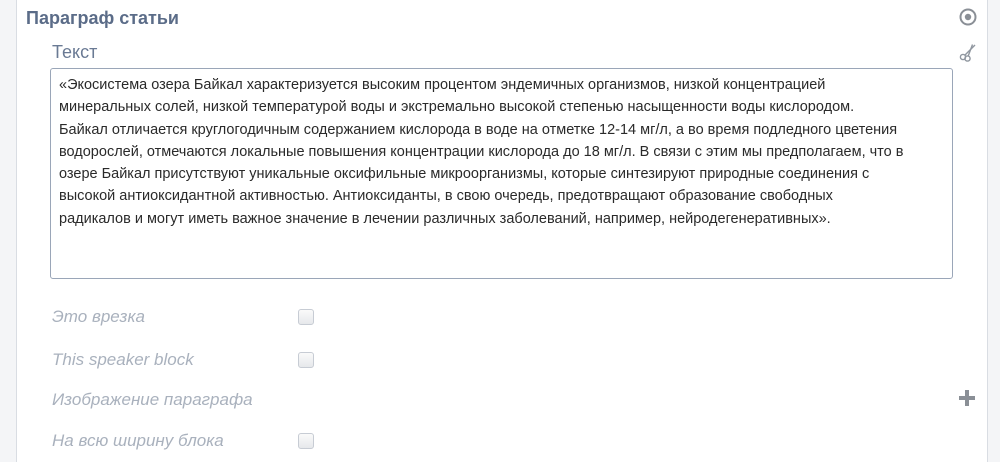  I want to click on text-field-label: Текст, so click(75, 52).